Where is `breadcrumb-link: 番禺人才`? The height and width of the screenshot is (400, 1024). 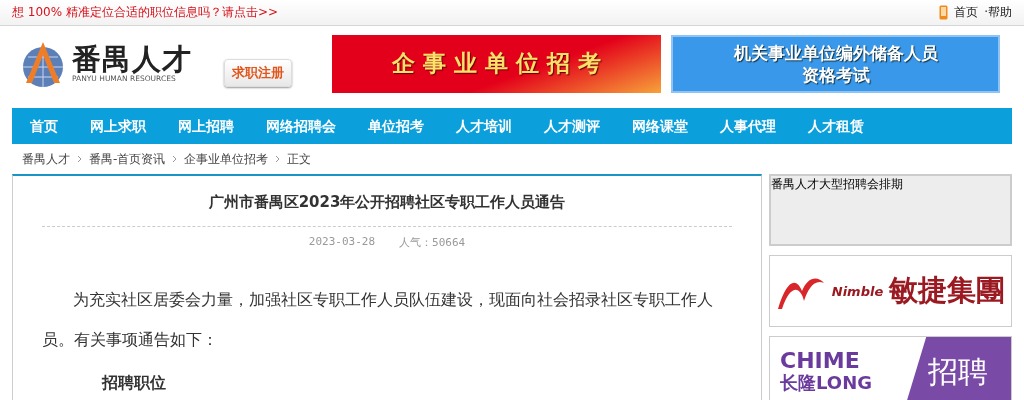
breadcrumb-link: 番禺人才 is located at coordinates (46, 159).